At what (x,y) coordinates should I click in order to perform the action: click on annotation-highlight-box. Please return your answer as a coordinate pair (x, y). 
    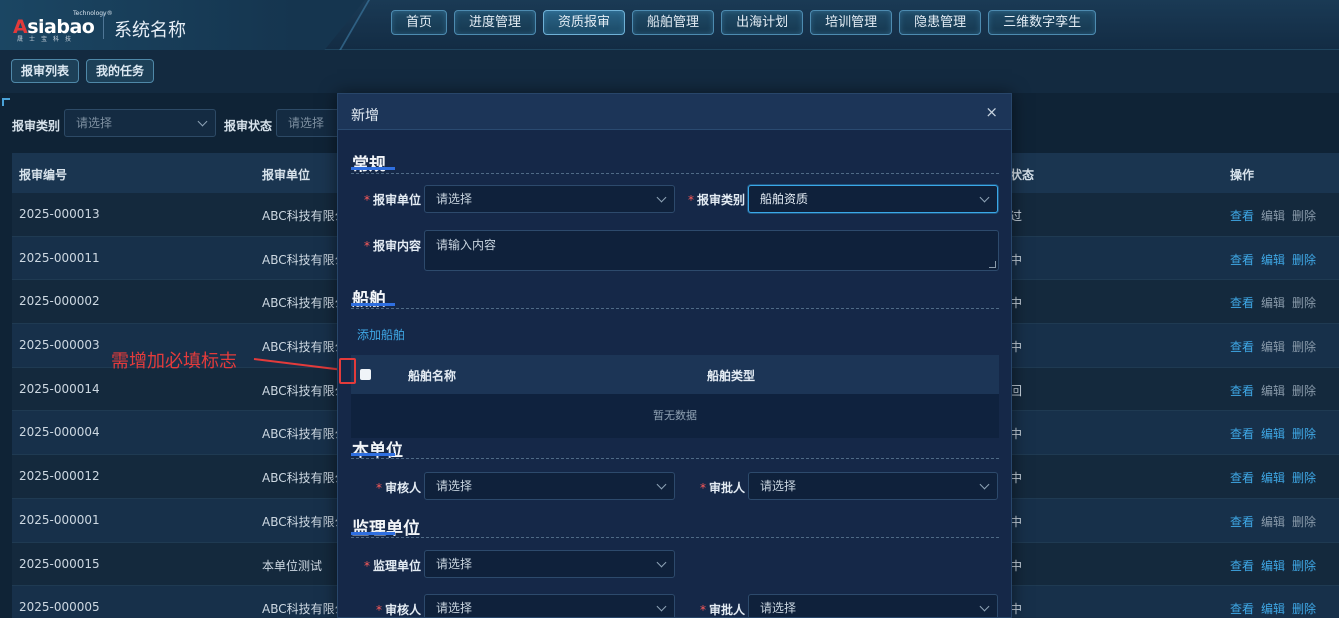
    Looking at the image, I should click on (347, 371).